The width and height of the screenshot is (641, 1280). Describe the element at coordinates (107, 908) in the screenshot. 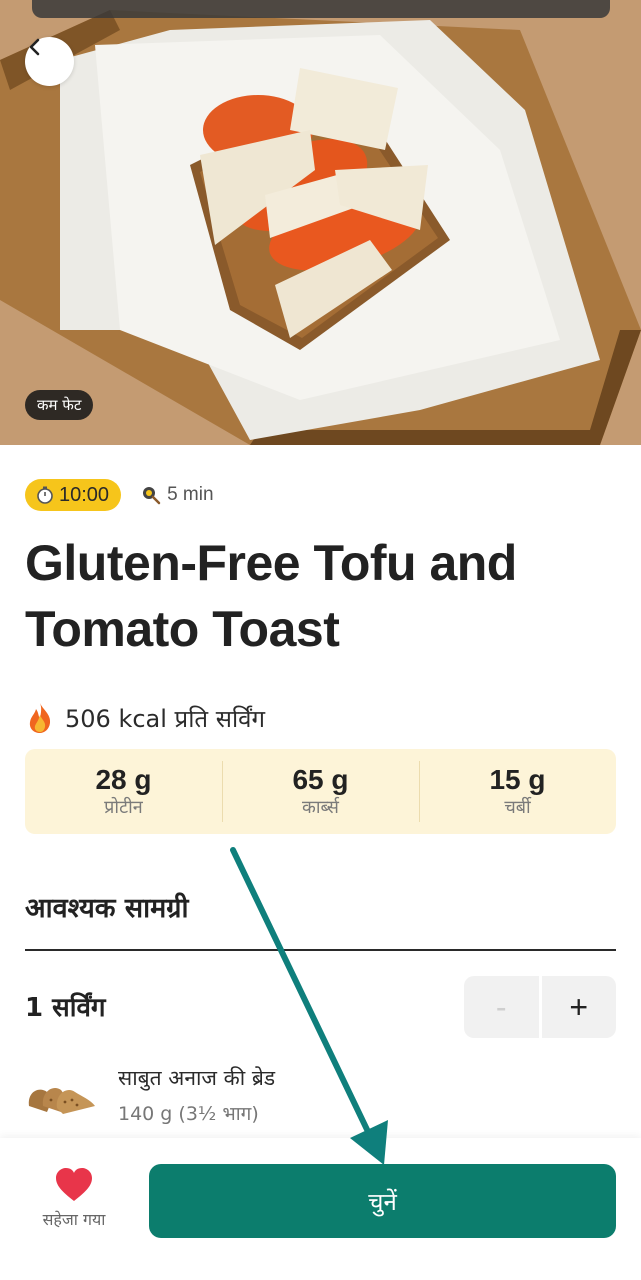

I see `ingredients-heading: आवश्यक सामग्री` at that location.